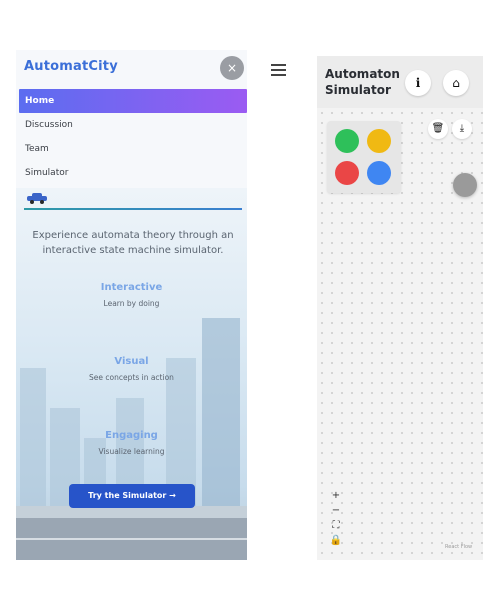  What do you see at coordinates (458, 547) in the screenshot?
I see `react-flow-attribution: React Flow` at bounding box center [458, 547].